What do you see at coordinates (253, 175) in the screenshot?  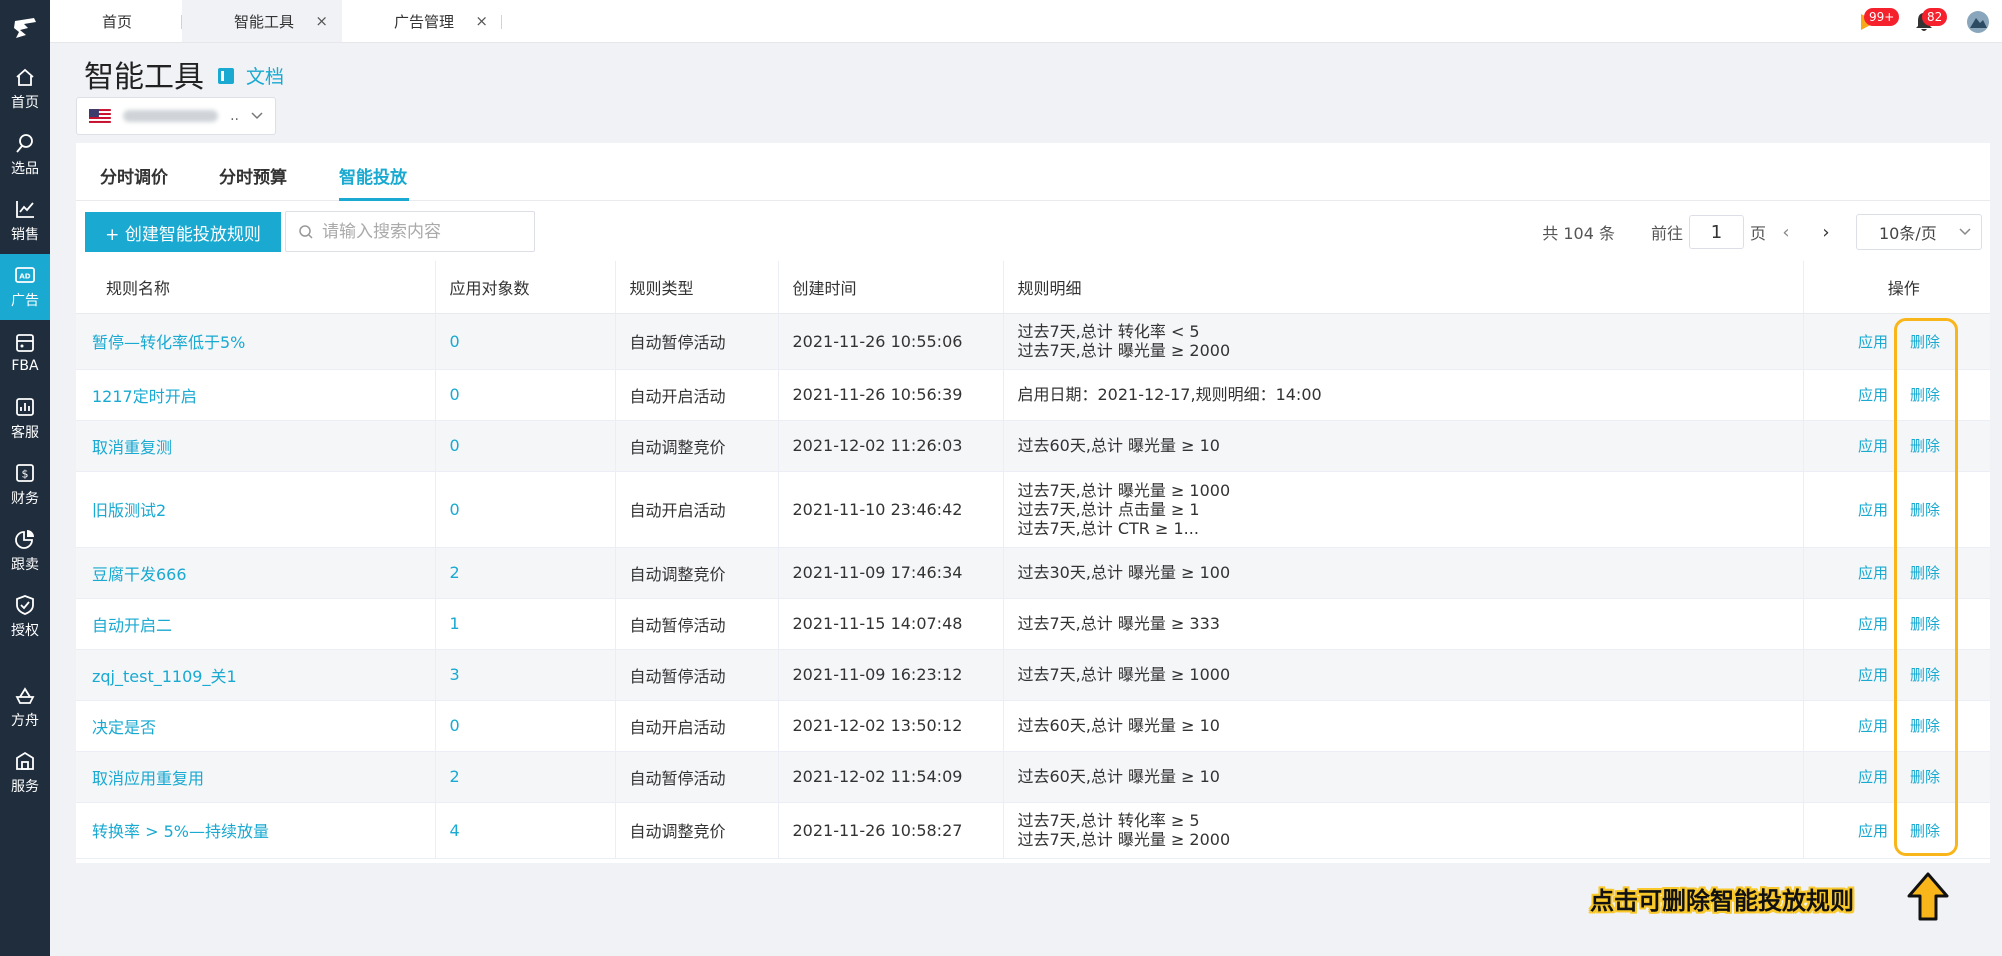 I see `tab-time-budget: 分时预算` at bounding box center [253, 175].